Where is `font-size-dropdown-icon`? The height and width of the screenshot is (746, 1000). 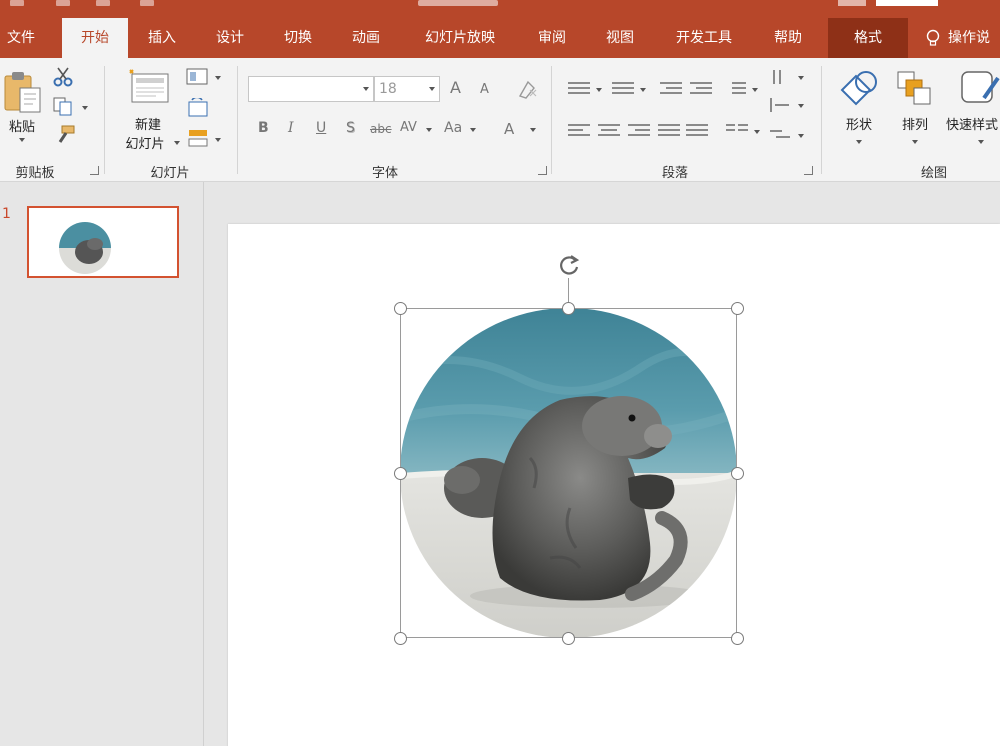
font-size-dropdown-icon is located at coordinates (432, 89).